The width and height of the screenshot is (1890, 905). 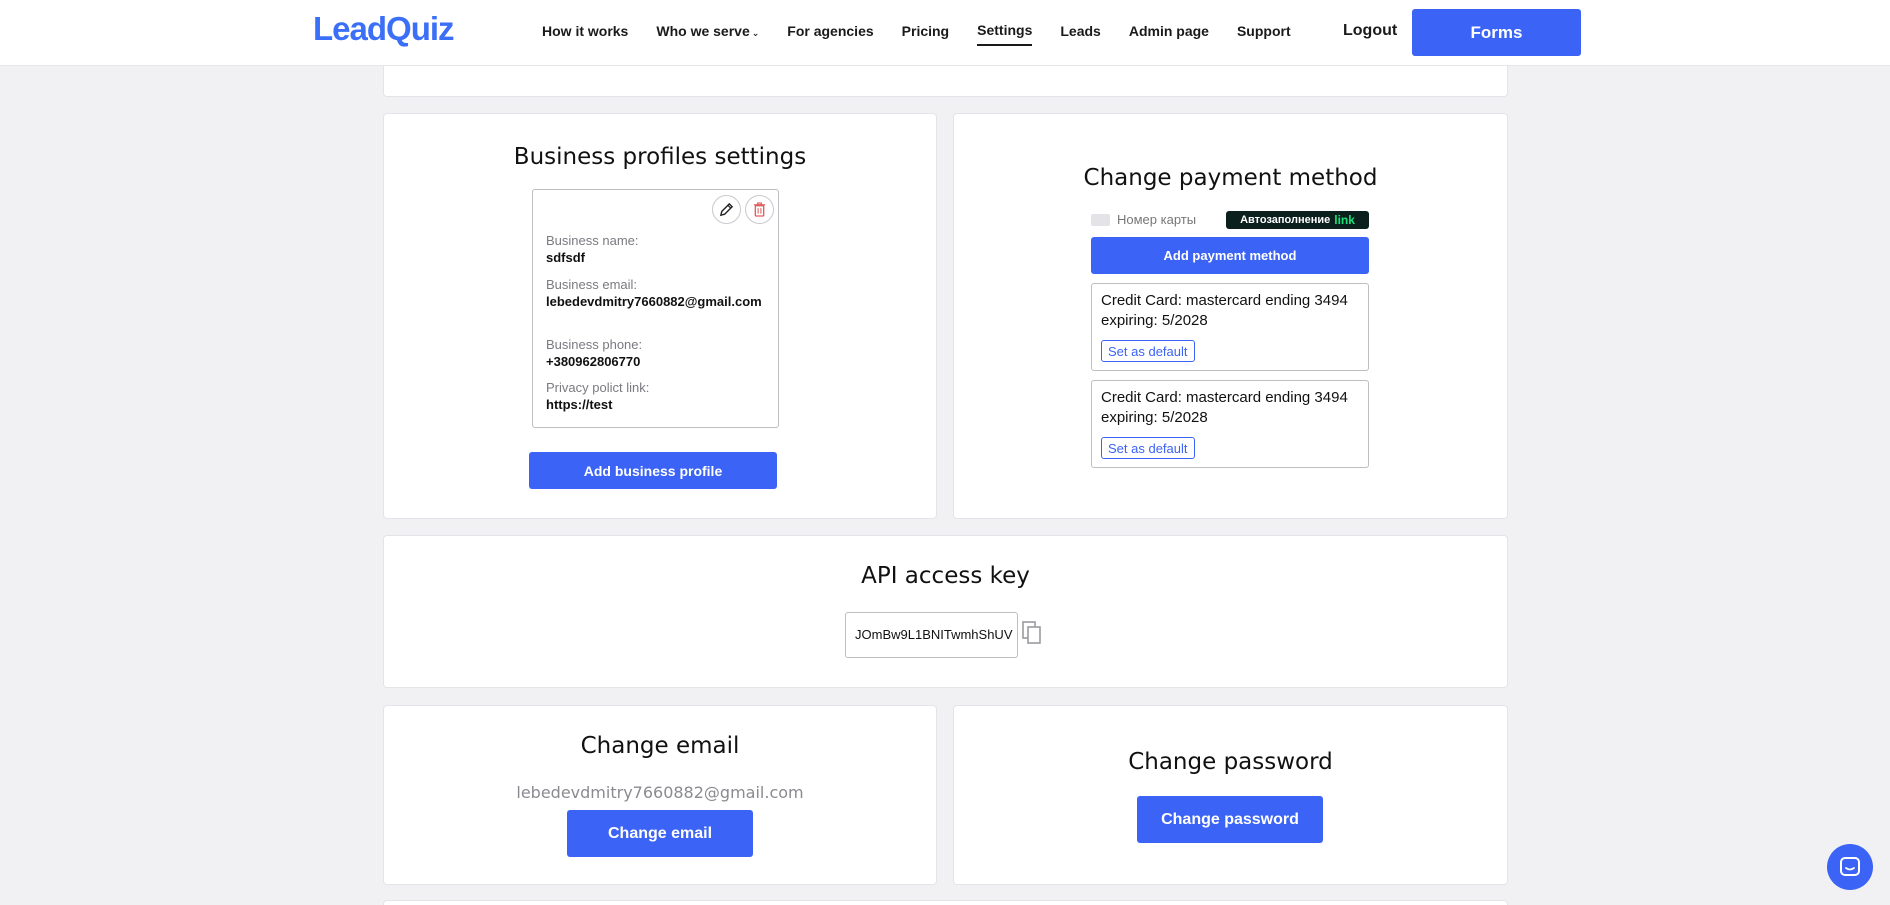 I want to click on api-key-card: API access key JOmBw9L1BNITwmhShUV, so click(x=945, y=611).